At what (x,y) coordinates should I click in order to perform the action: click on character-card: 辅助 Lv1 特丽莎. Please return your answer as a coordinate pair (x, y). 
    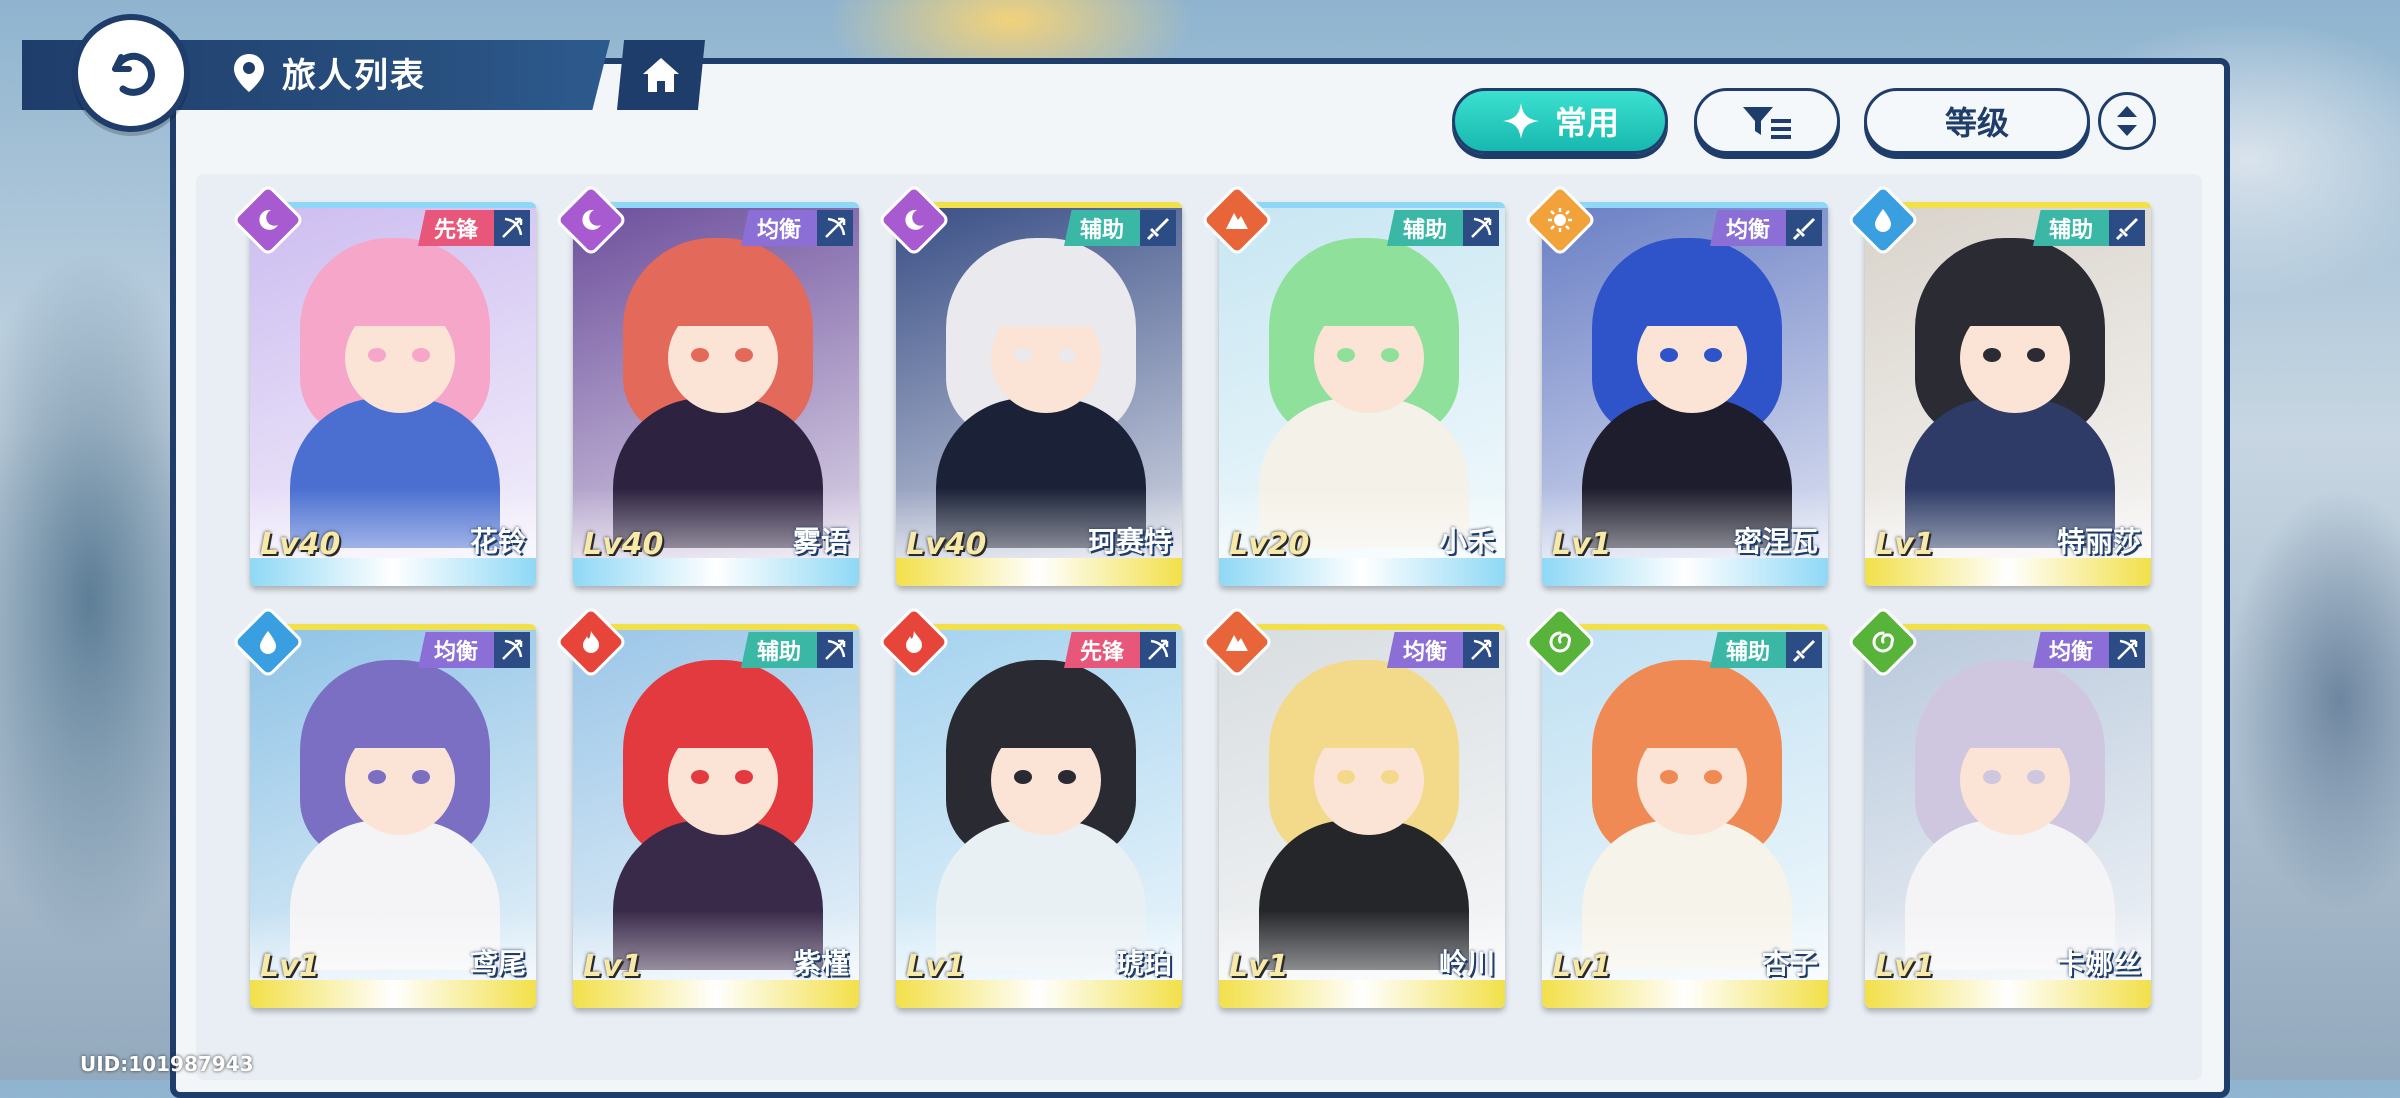
    Looking at the image, I should click on (1998, 384).